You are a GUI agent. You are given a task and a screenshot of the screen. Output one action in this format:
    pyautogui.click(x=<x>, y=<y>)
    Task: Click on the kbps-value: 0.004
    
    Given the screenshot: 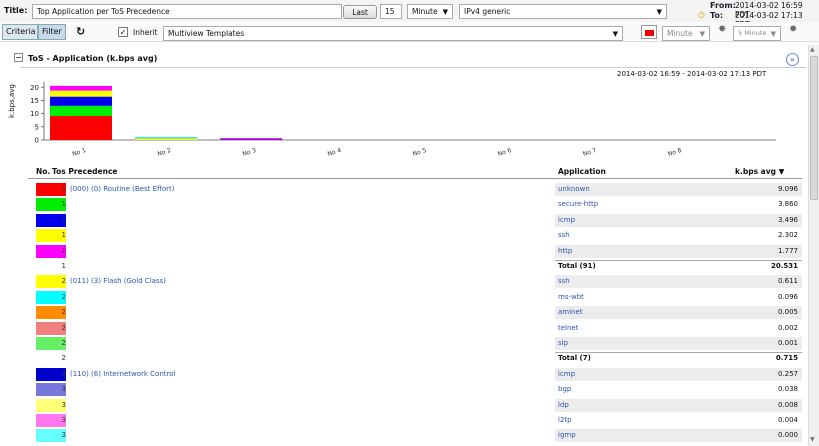 What is the action you would take?
    pyautogui.click(x=787, y=420)
    